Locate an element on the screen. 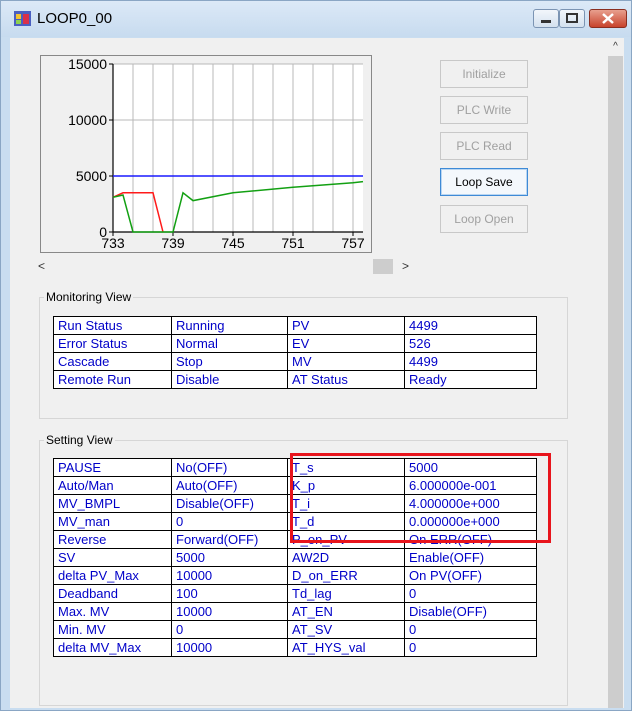 Image resolution: width=632 pixels, height=711 pixels. param-value-cell: Ready is located at coordinates (470, 379).